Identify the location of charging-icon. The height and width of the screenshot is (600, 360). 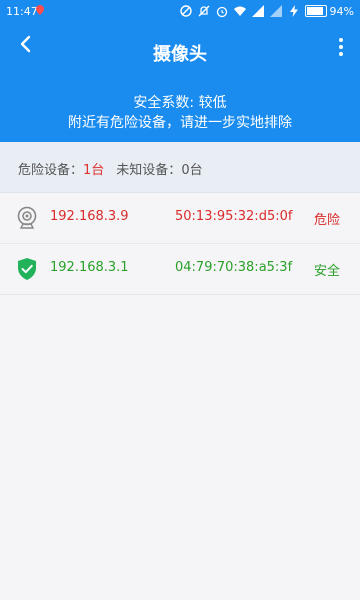
(293, 11).